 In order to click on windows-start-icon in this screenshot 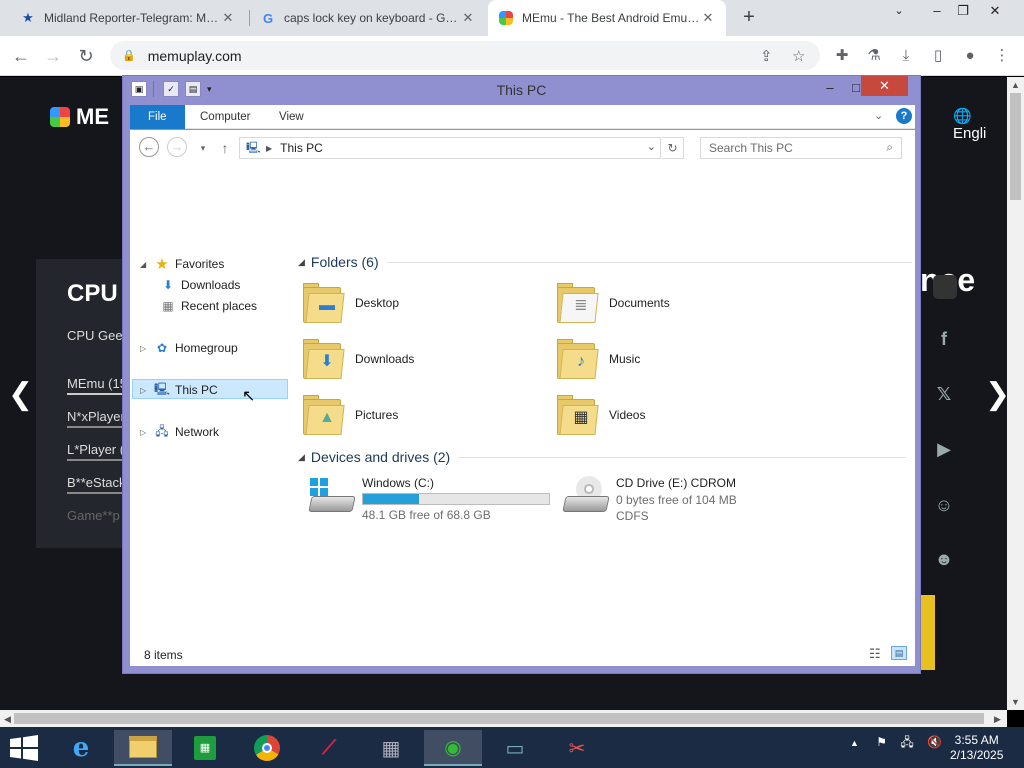, I will do `click(24, 748)`.